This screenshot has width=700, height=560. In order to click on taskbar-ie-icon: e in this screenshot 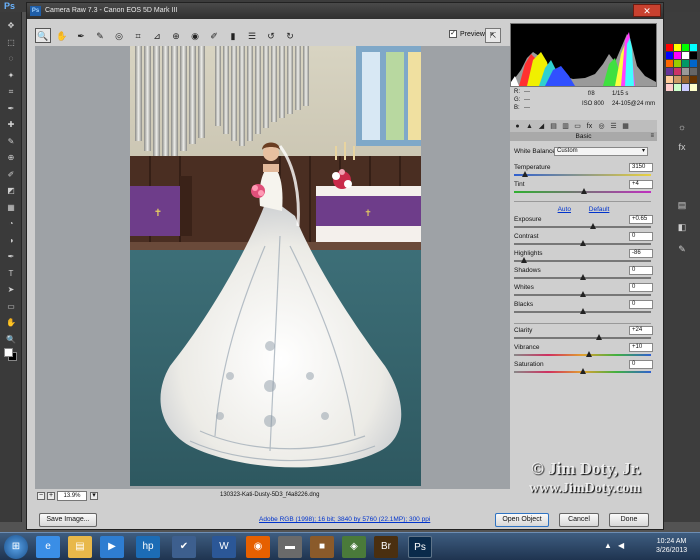, I will do `click(48, 547)`.